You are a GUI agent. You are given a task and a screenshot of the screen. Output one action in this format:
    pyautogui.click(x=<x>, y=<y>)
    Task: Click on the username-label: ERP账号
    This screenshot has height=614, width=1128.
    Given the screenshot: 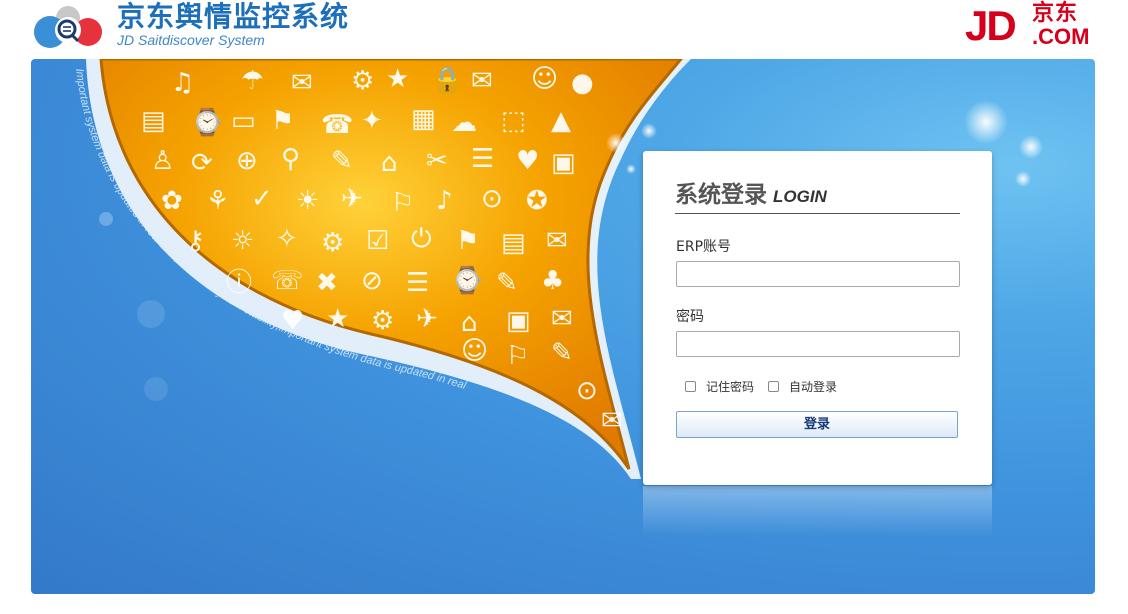 What is the action you would take?
    pyautogui.click(x=704, y=247)
    